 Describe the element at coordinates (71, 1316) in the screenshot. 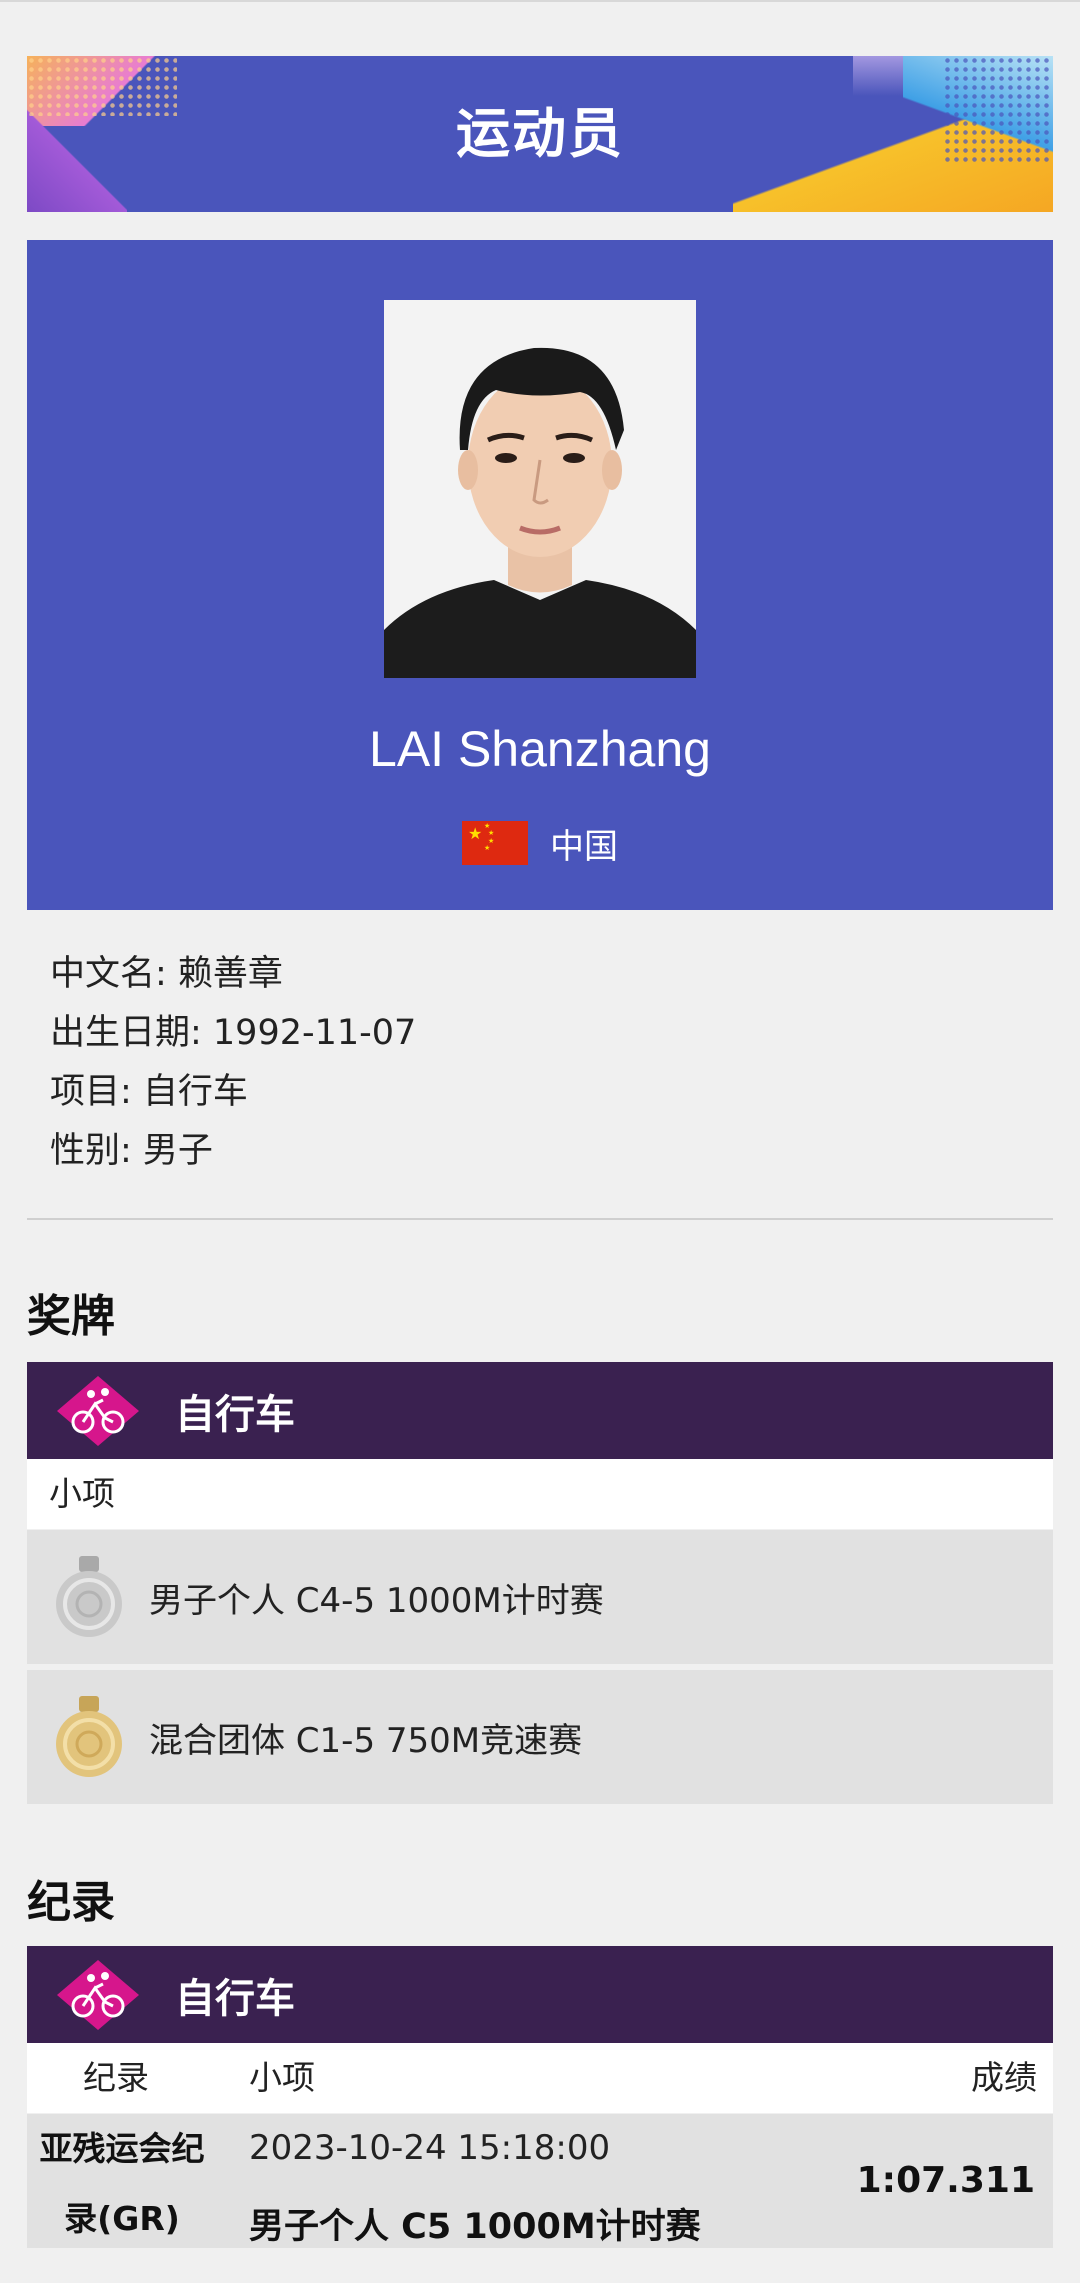

I see `medals-section-title: 奖牌` at that location.